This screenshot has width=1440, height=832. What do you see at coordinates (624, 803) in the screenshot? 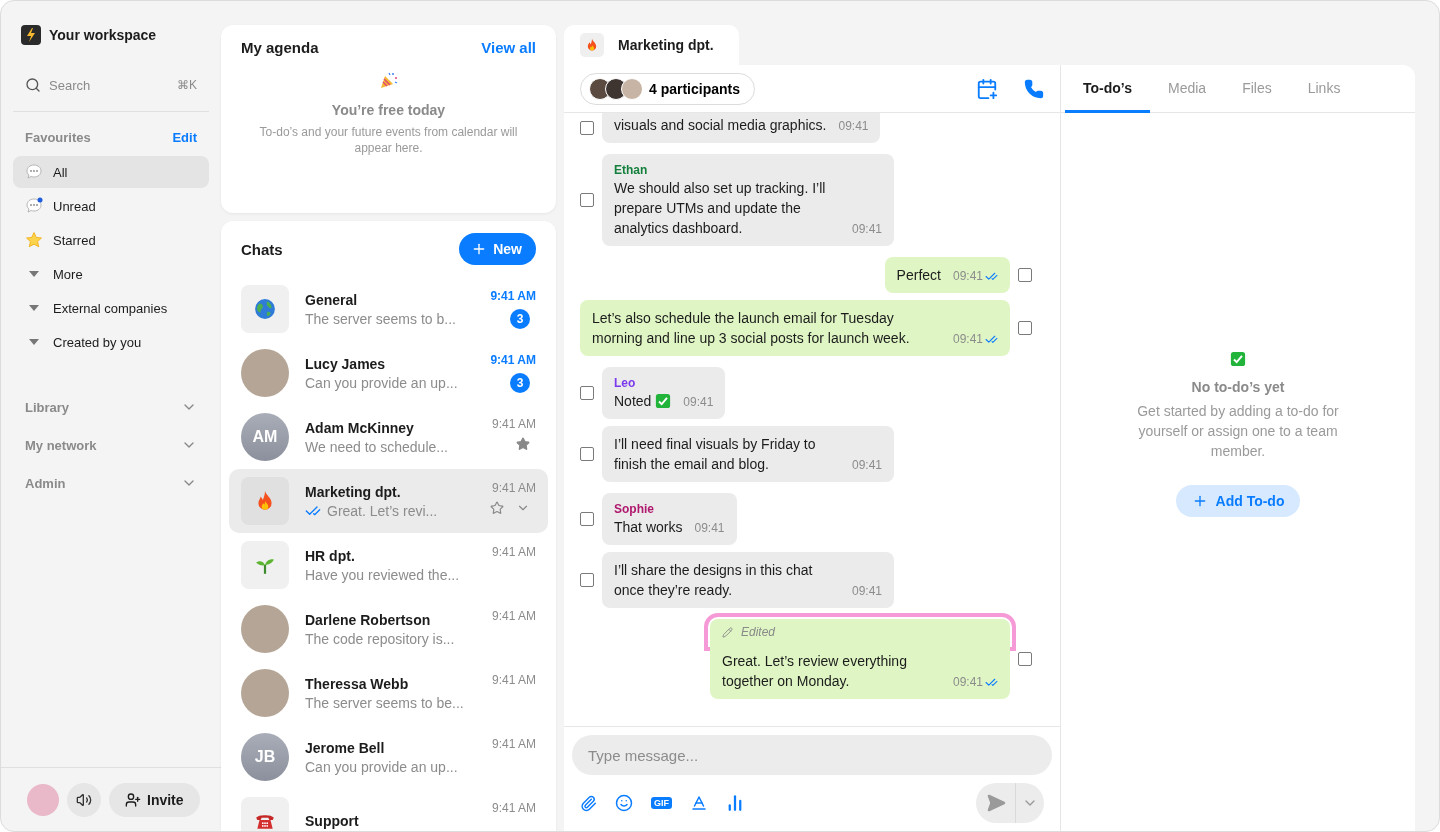
I see `emoji-icon` at bounding box center [624, 803].